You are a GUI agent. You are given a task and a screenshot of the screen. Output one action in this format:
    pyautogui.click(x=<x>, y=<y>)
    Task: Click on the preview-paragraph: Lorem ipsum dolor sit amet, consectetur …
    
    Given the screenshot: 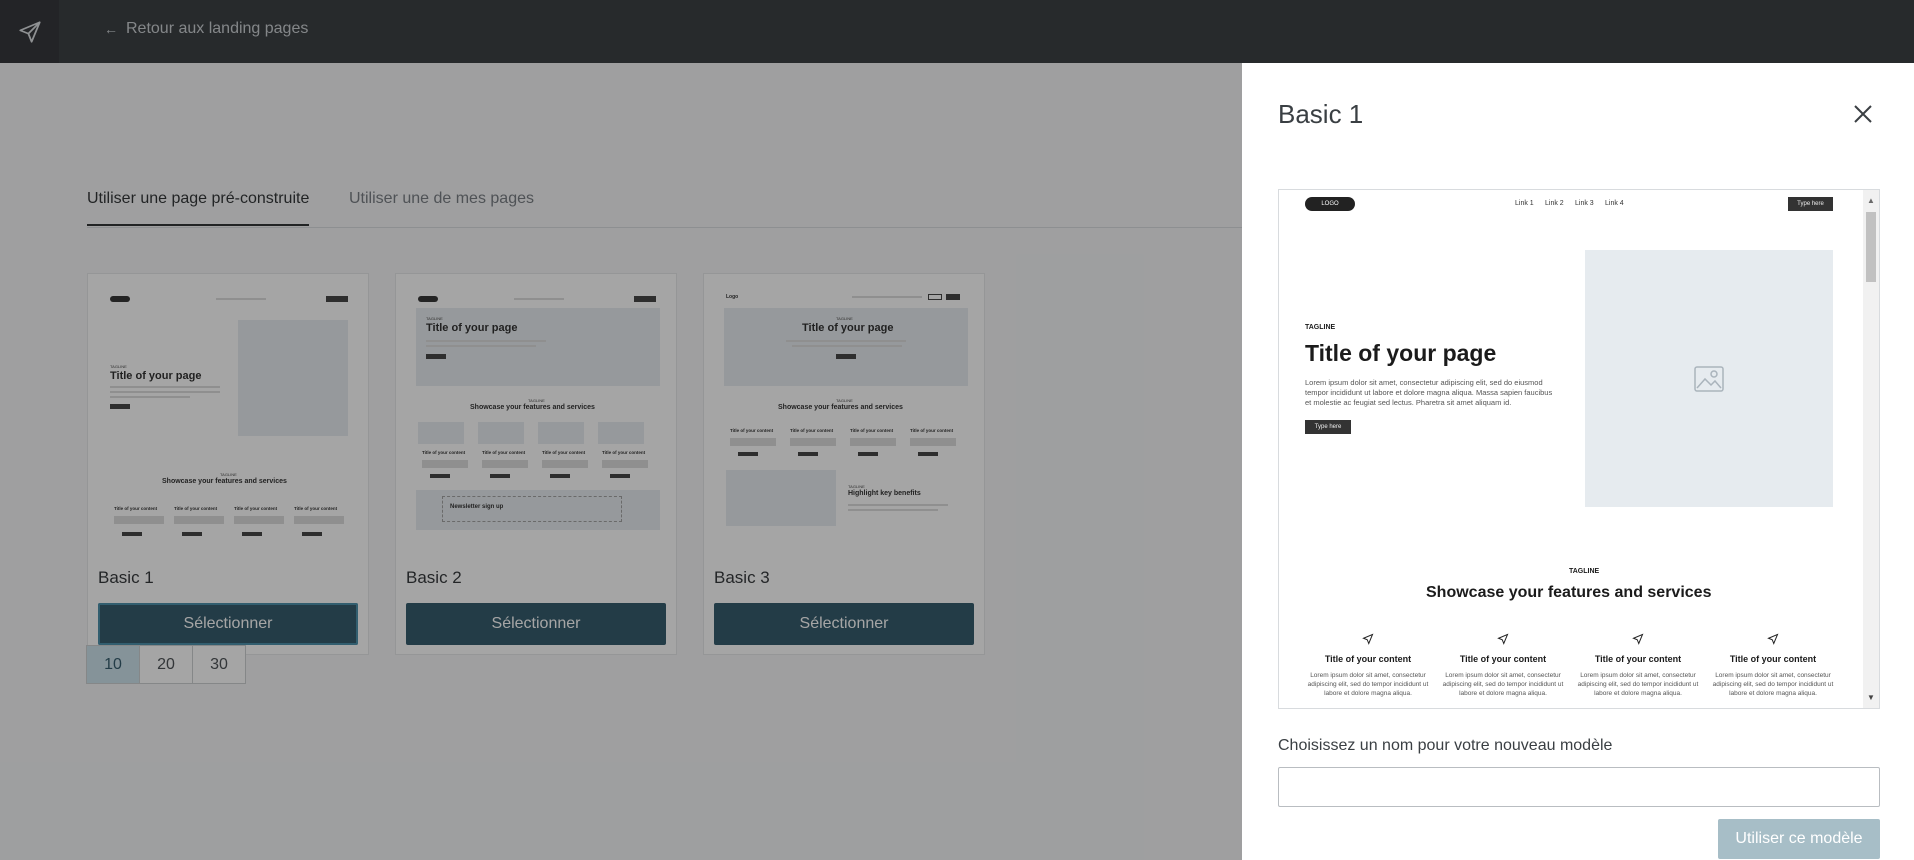 What is the action you would take?
    pyautogui.click(x=1429, y=393)
    